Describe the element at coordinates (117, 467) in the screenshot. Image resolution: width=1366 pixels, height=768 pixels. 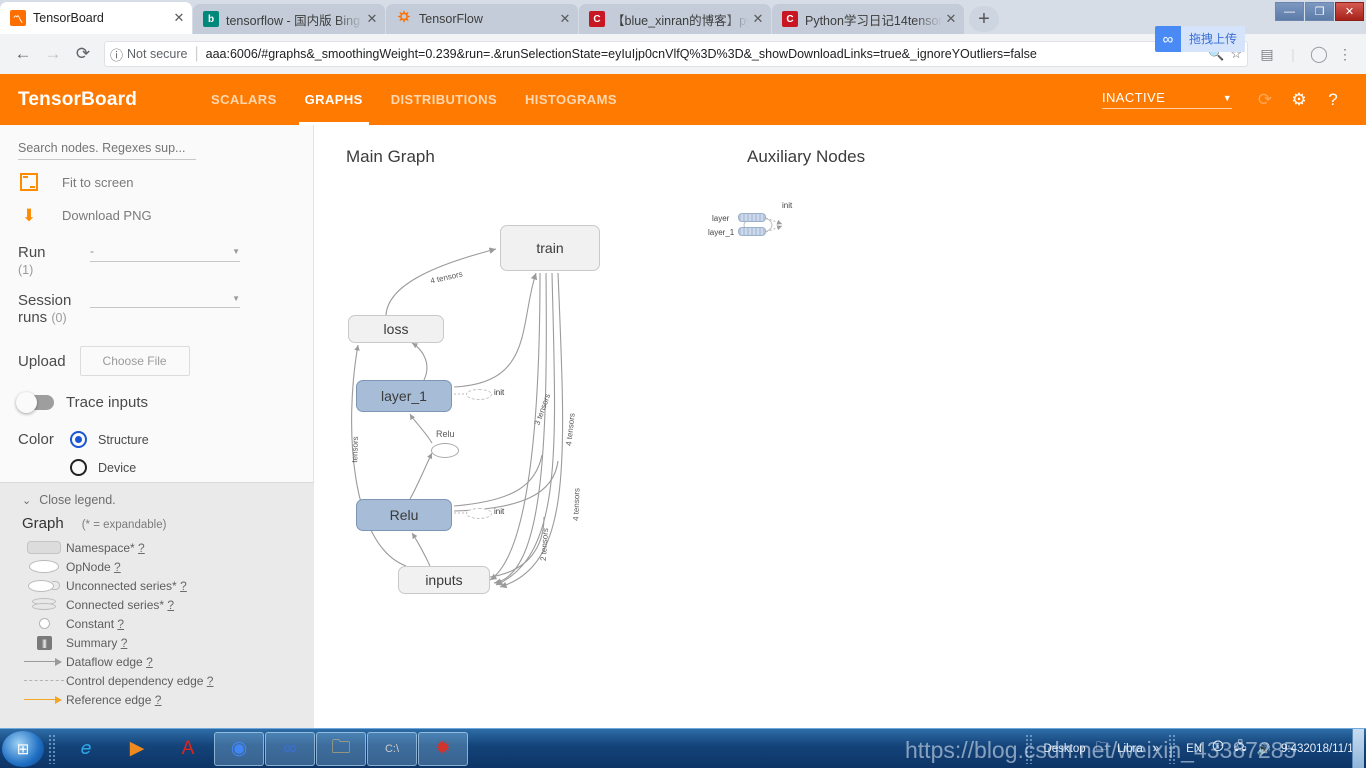
I see `color-option-label: Device` at that location.